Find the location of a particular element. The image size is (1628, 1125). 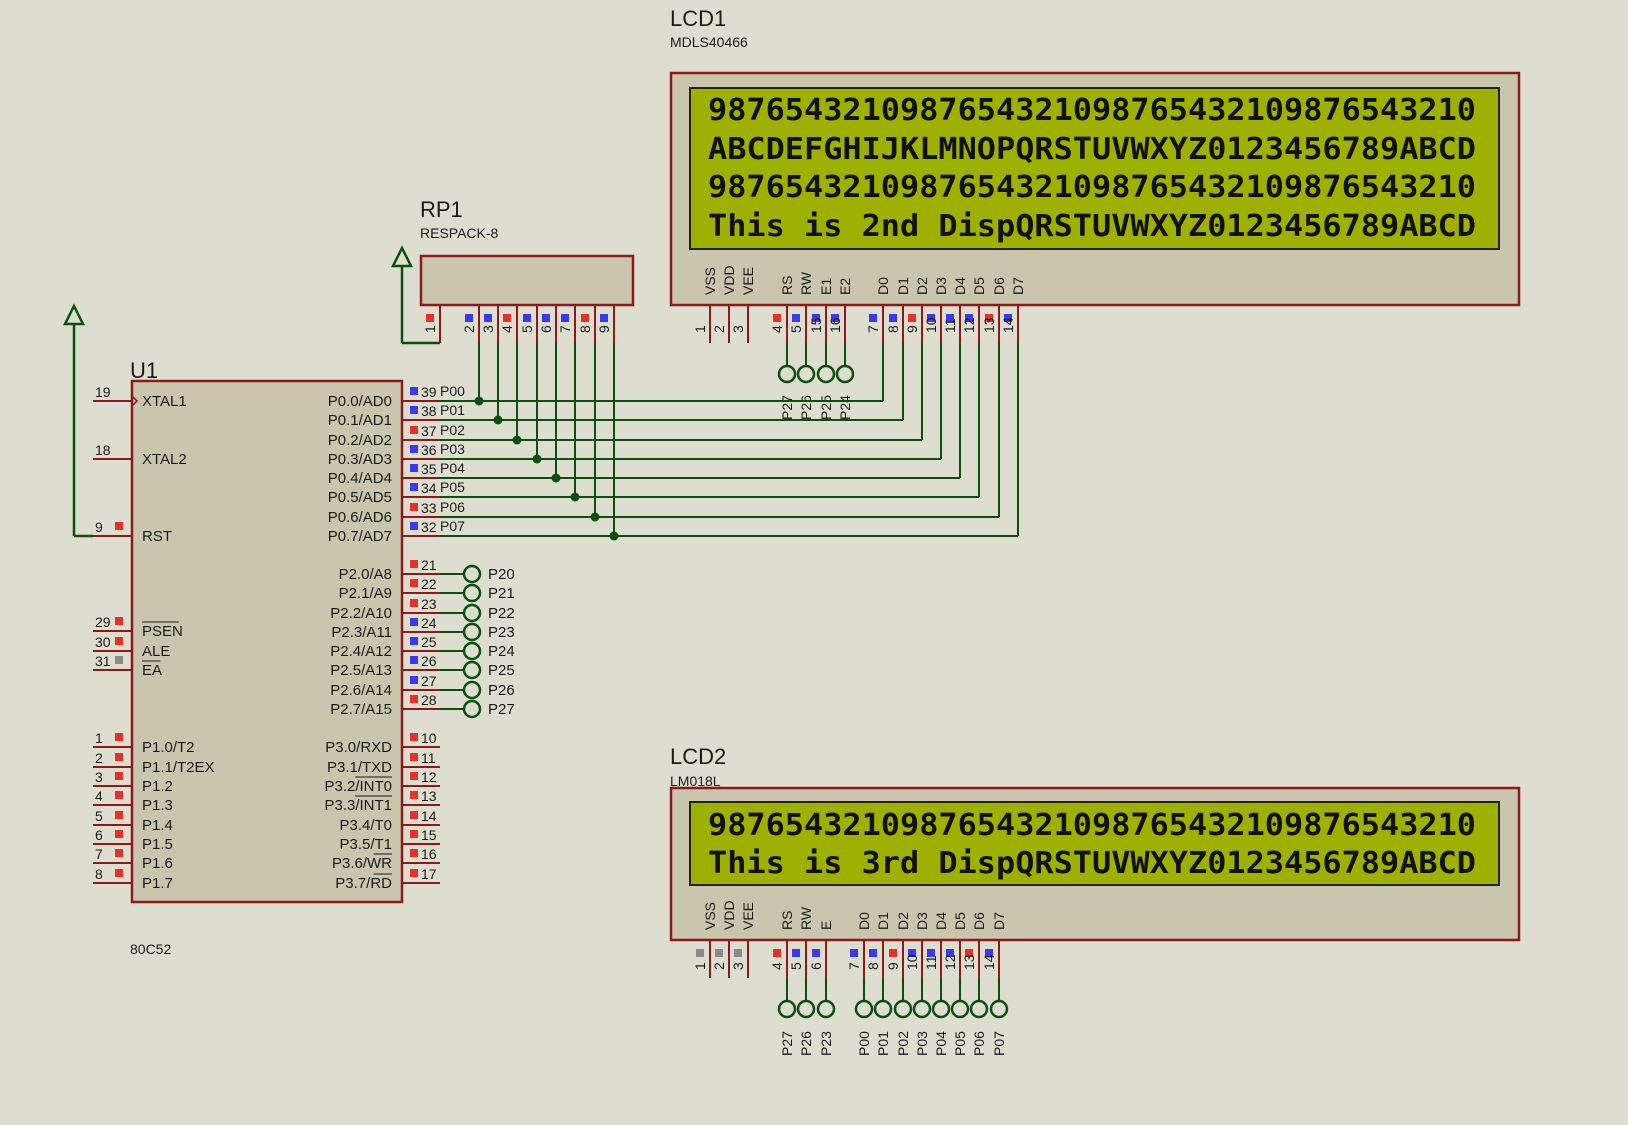

u1-pin-name: P0.7/AD7 is located at coordinates (360, 536).